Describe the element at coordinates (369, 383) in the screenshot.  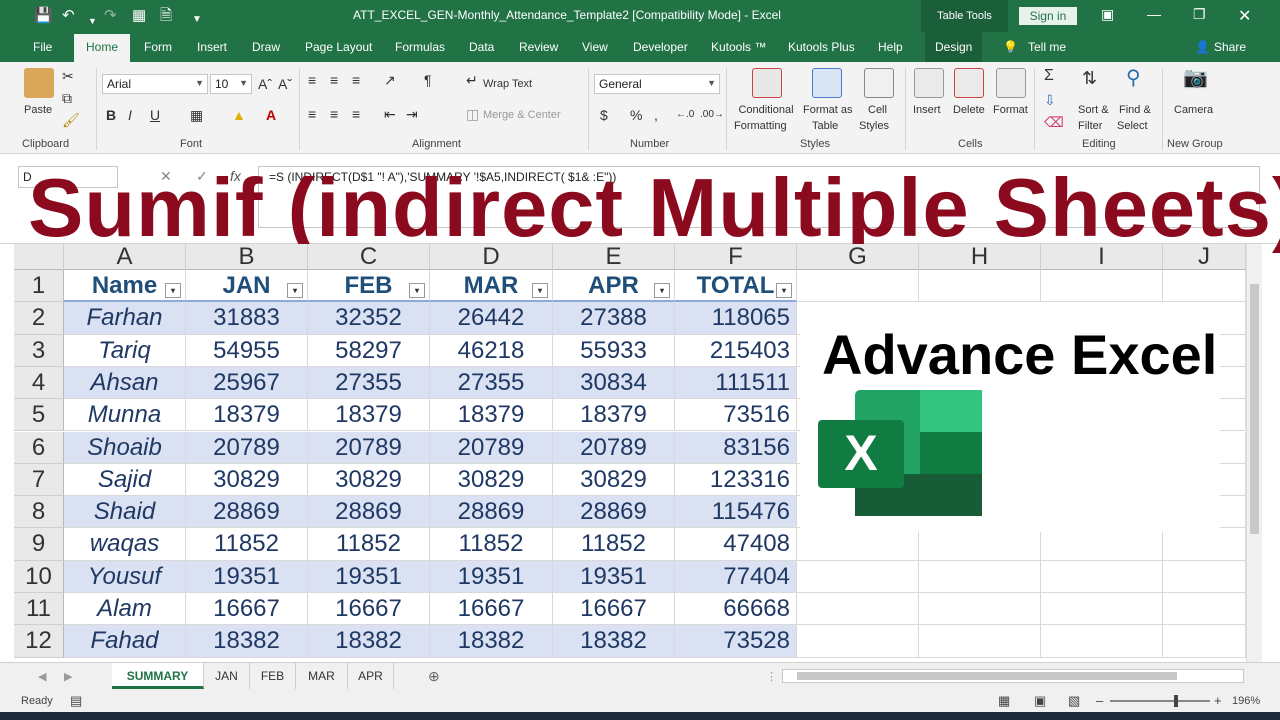
I see `value-cell: 27355` at that location.